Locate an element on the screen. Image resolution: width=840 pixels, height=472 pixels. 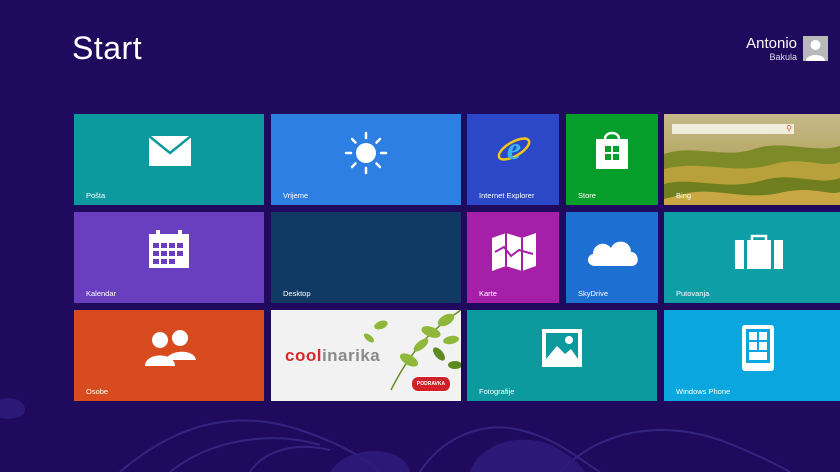
search-icon: ⚲ is located at coordinates (789, 129).